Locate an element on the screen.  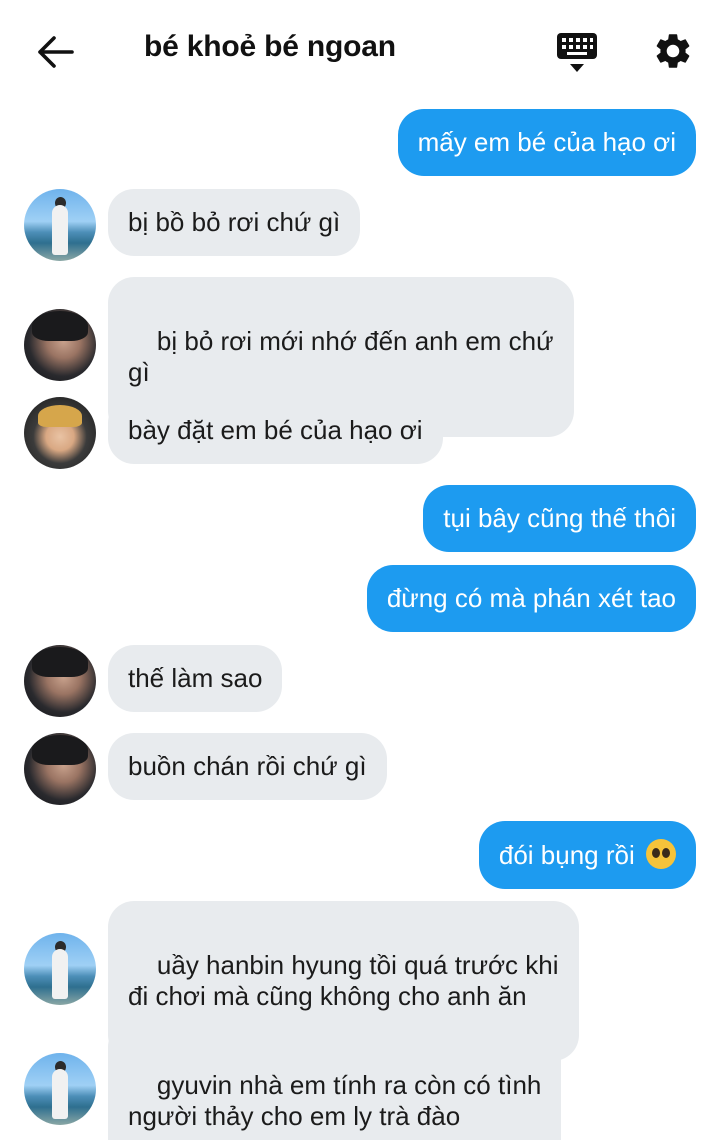
message-text: đói bụng rồi is located at coordinates (566, 855).